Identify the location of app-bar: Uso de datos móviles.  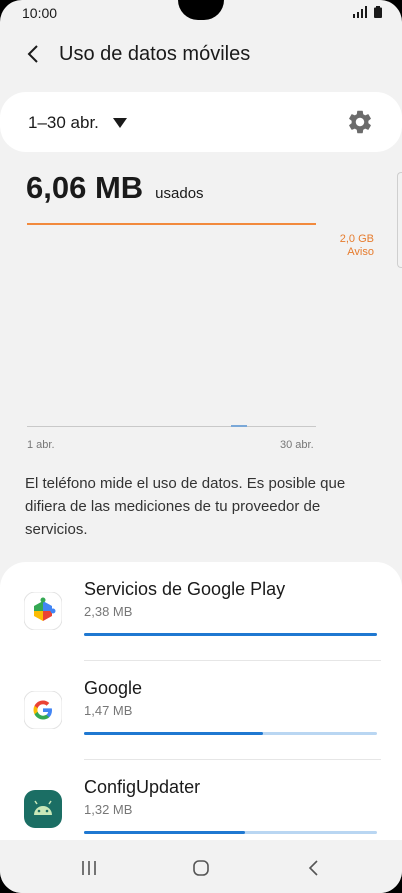
(201, 55).